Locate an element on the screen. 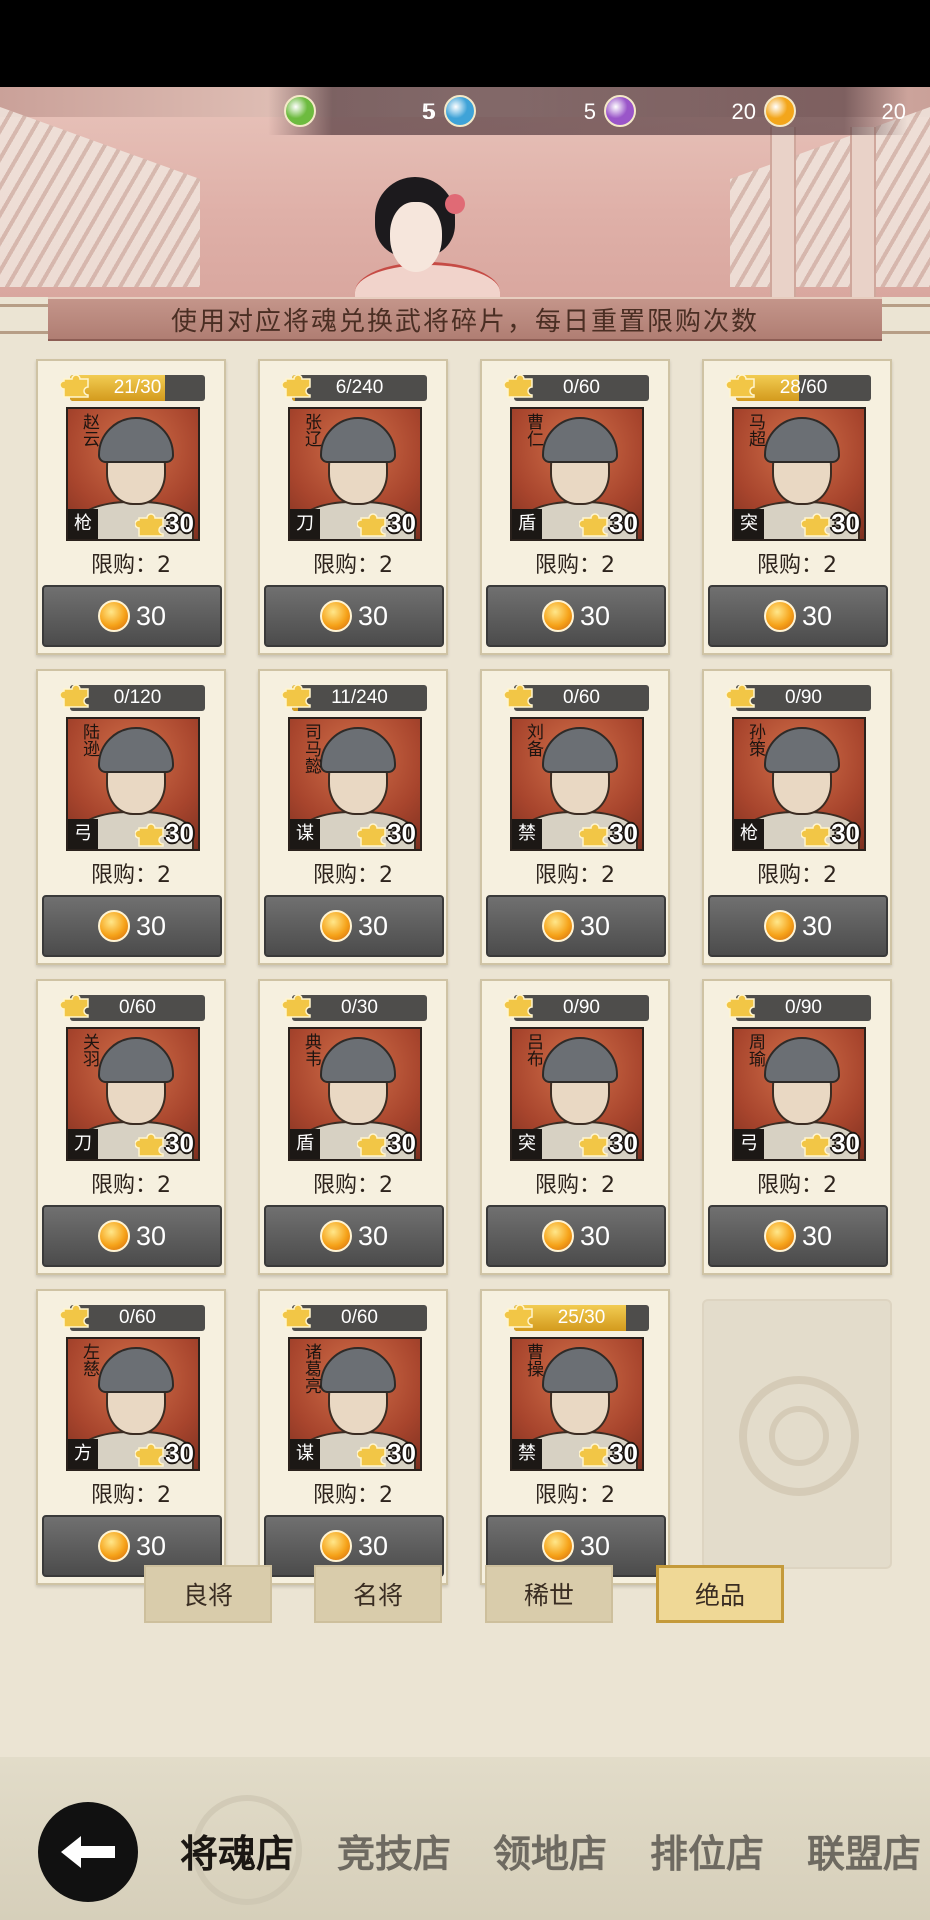  general-card: 0/90 孙策 枪 30 限购：2 30 is located at coordinates (797, 817).